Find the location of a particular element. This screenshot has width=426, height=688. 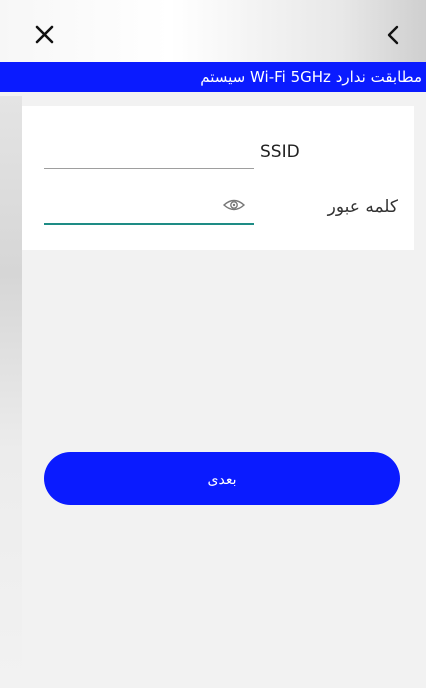

next-button: بعدی is located at coordinates (222, 478).